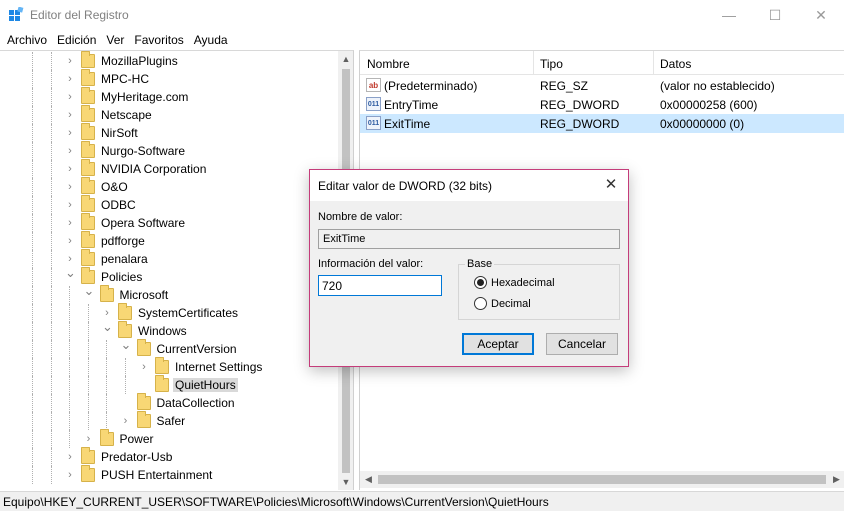 Image resolution: width=844 pixels, height=511 pixels. I want to click on tree-item-label: Predator-Usb, so click(136, 457).